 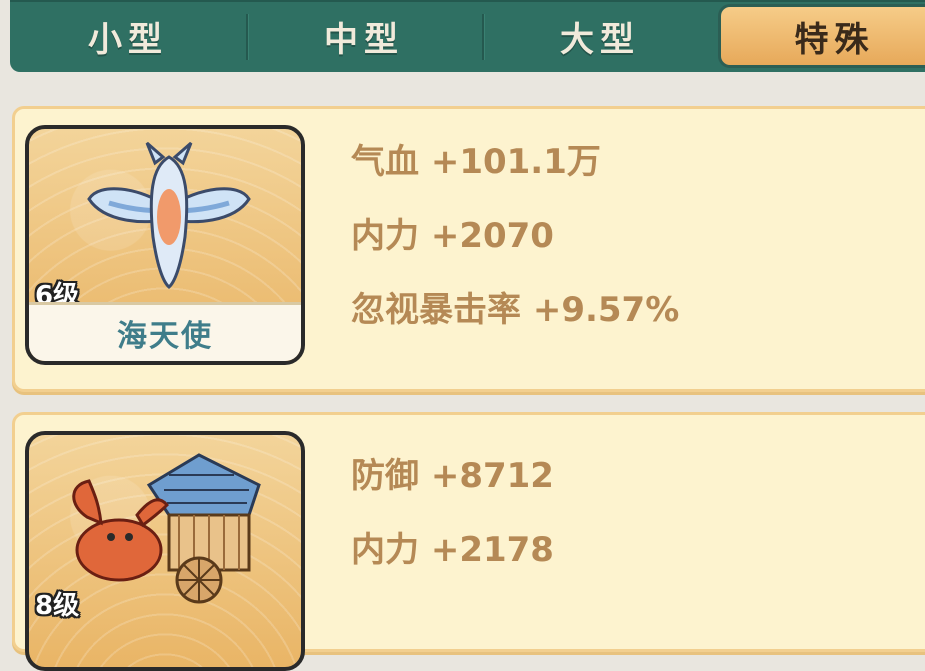 What do you see at coordinates (166, 528) in the screenshot?
I see `crab-cart-icon` at bounding box center [166, 528].